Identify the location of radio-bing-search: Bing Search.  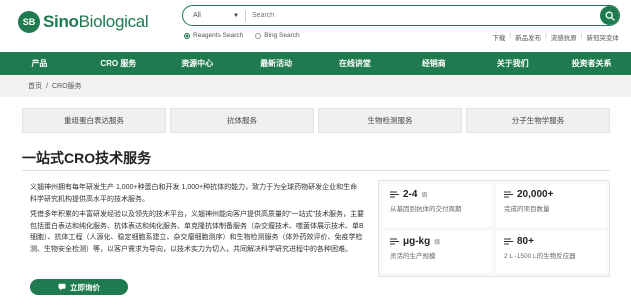
(277, 35).